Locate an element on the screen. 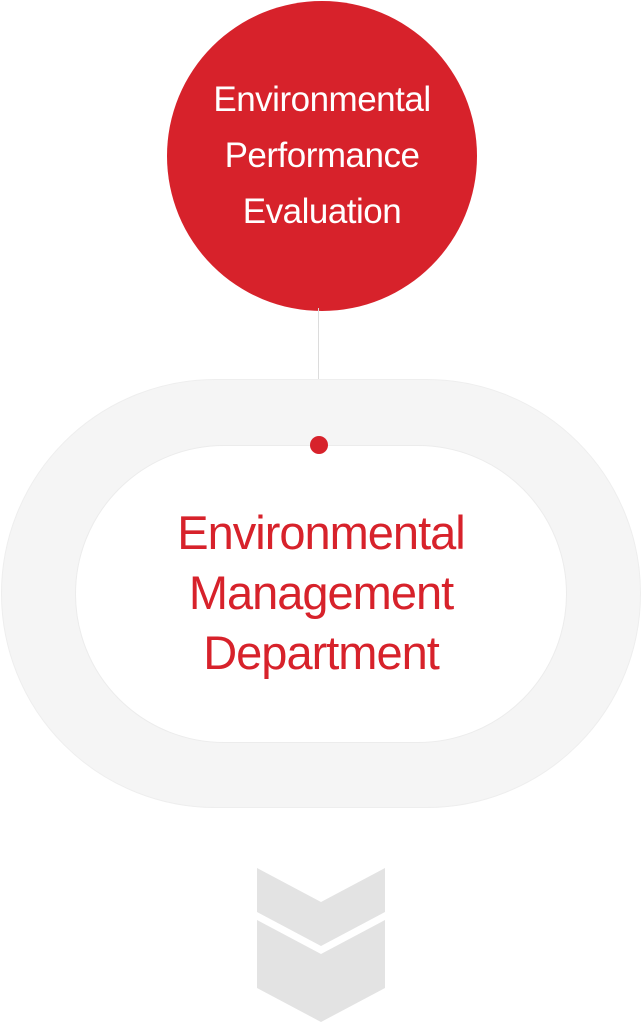 The height and width of the screenshot is (1022, 642). evaluation-label-line-2: Performance is located at coordinates (322, 155).